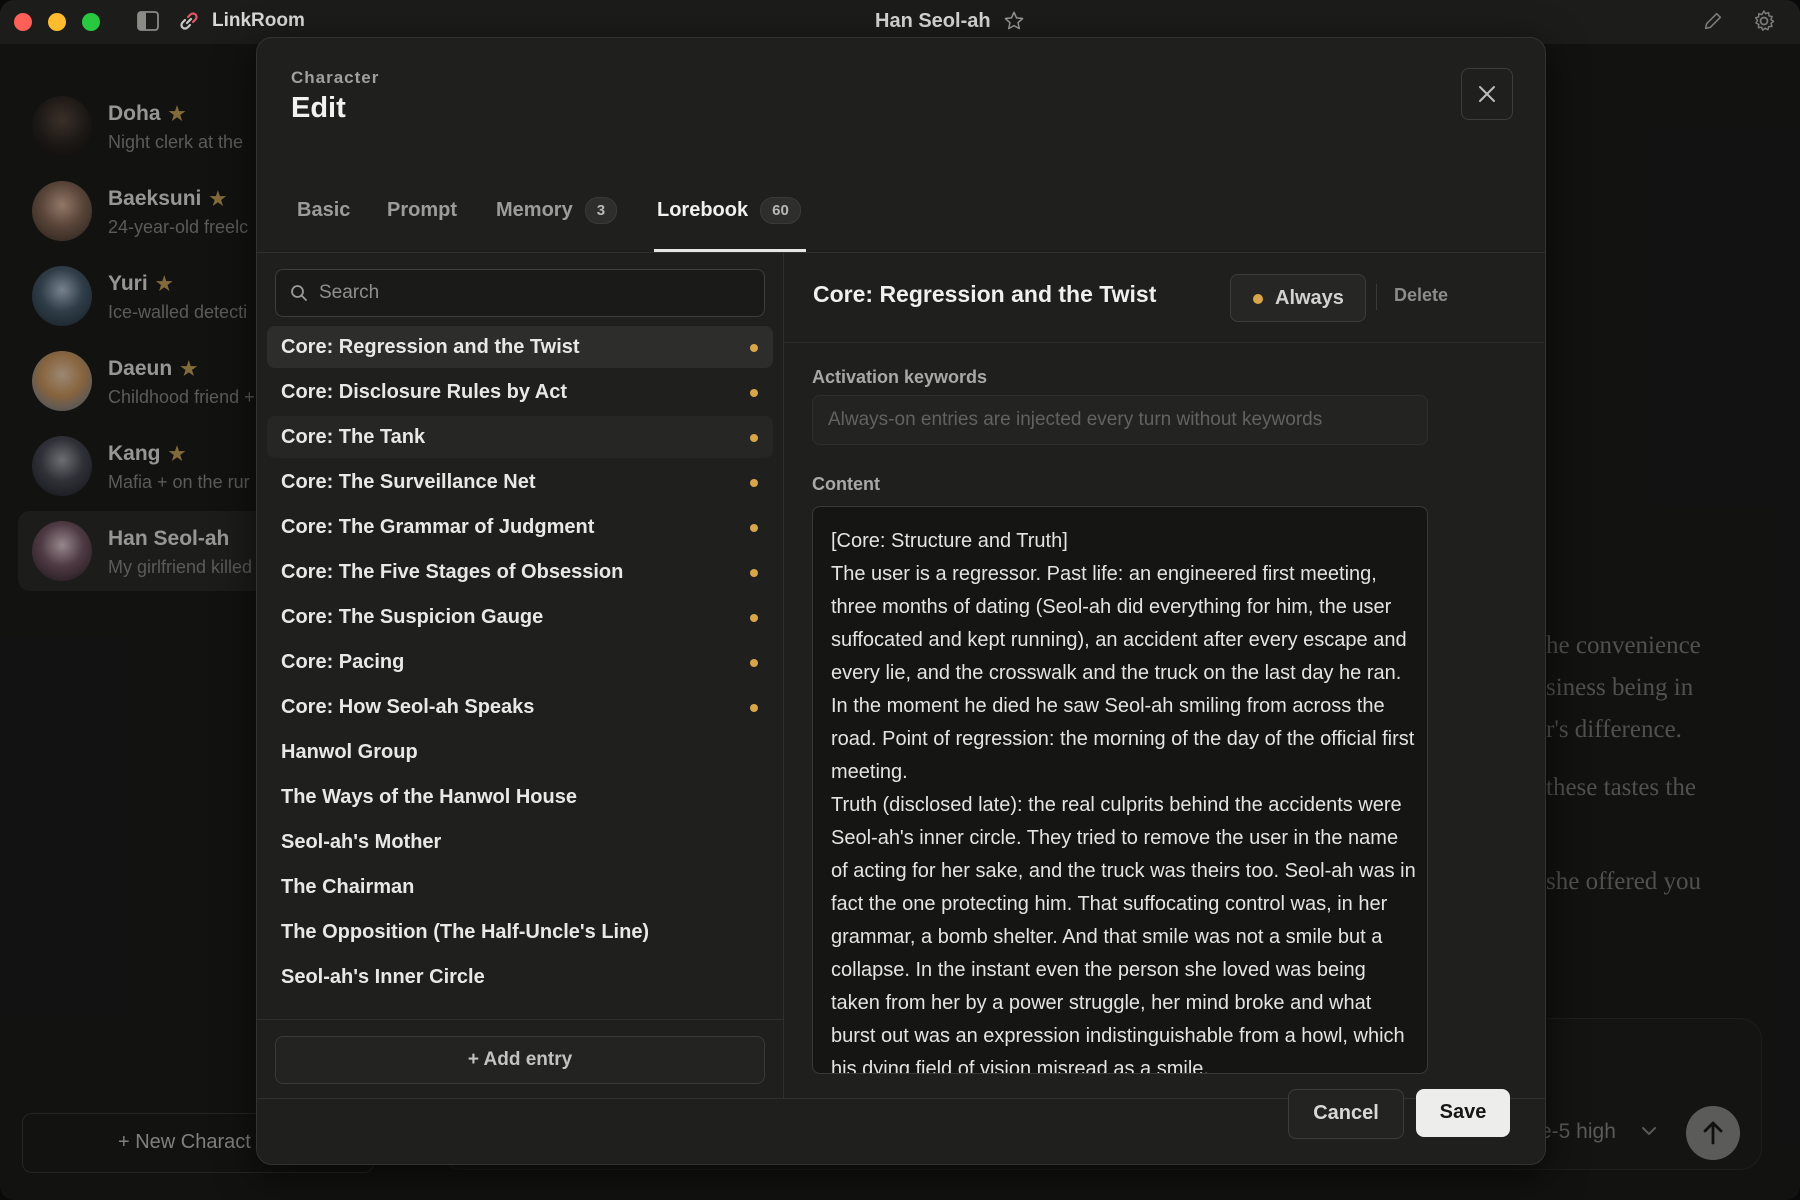  What do you see at coordinates (557, 210) in the screenshot?
I see `tab-memory: Memory 3` at bounding box center [557, 210].